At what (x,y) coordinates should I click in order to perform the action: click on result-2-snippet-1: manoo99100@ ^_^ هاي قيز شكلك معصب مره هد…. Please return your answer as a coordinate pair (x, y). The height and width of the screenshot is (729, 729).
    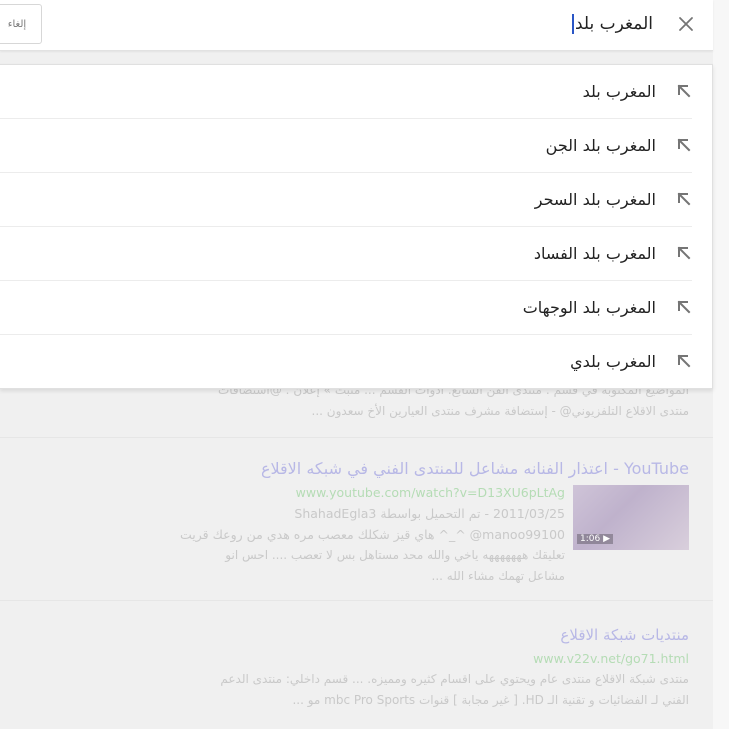
    Looking at the image, I should click on (372, 534).